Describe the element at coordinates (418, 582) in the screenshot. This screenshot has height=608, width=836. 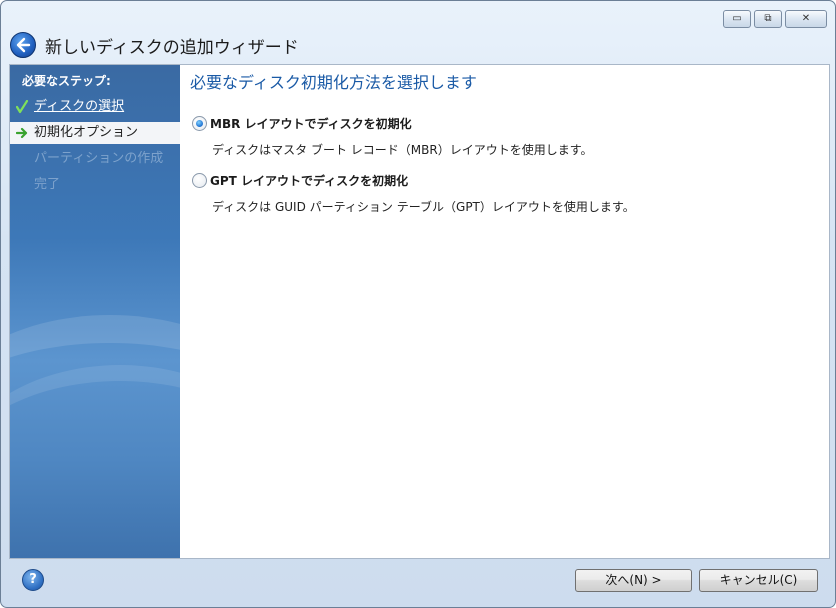
I see `footer-bar: ? 次へ(N) > キャンセル(C)` at that location.